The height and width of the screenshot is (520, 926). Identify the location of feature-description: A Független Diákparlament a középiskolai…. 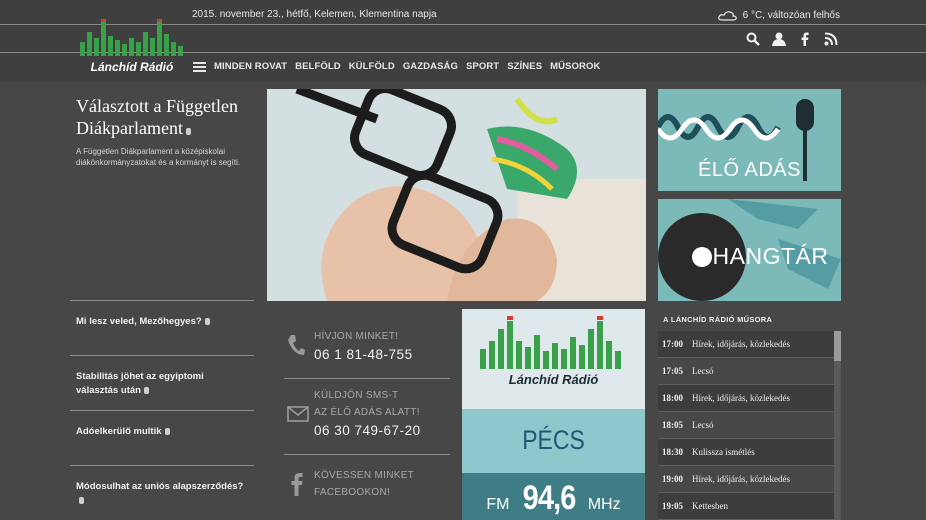
(158, 157).